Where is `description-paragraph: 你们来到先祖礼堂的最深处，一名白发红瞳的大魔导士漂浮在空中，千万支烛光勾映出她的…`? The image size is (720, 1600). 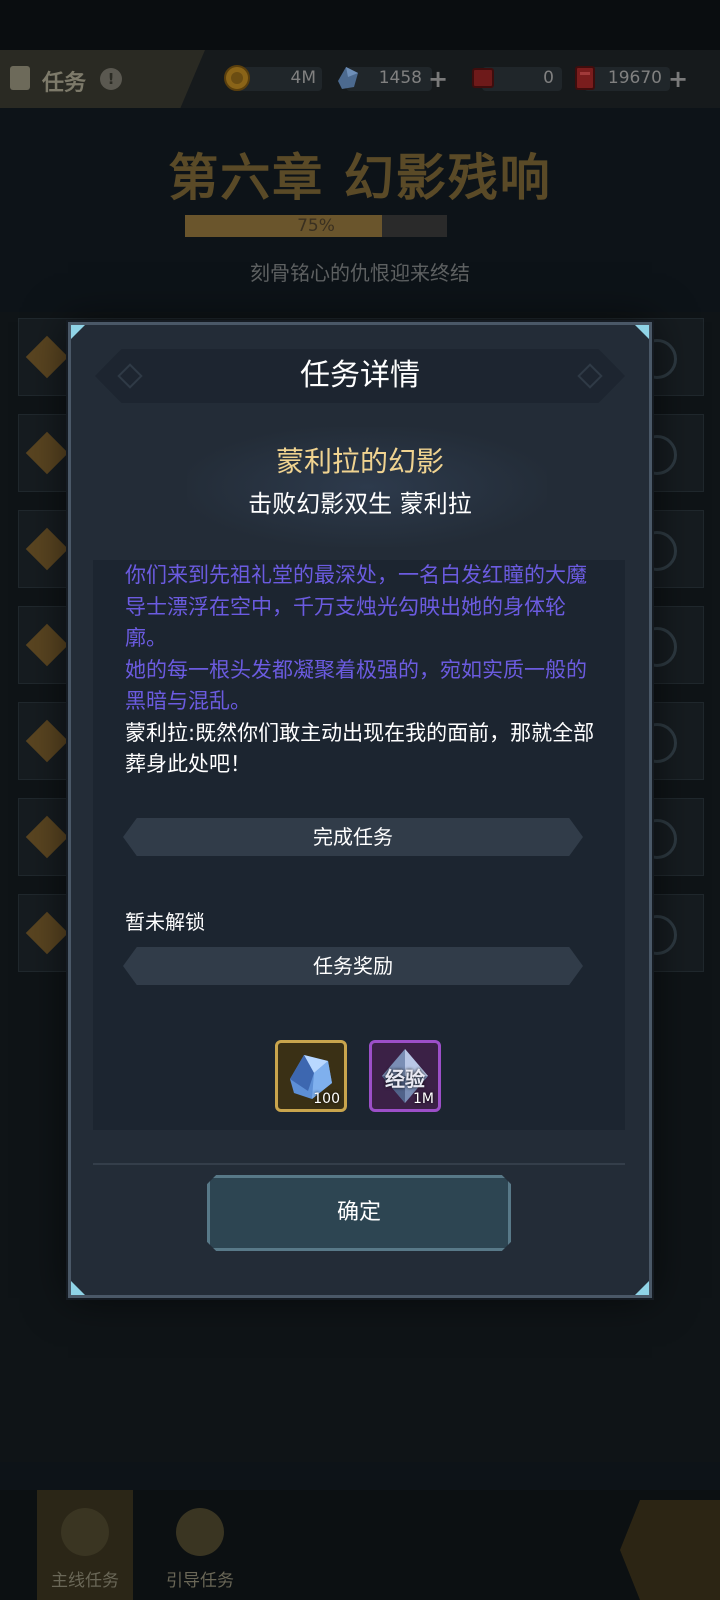 description-paragraph: 你们来到先祖礼堂的最深处，一名白发红瞳的大魔导士漂浮在空中，千万支烛光勾映出她的… is located at coordinates (356, 606).